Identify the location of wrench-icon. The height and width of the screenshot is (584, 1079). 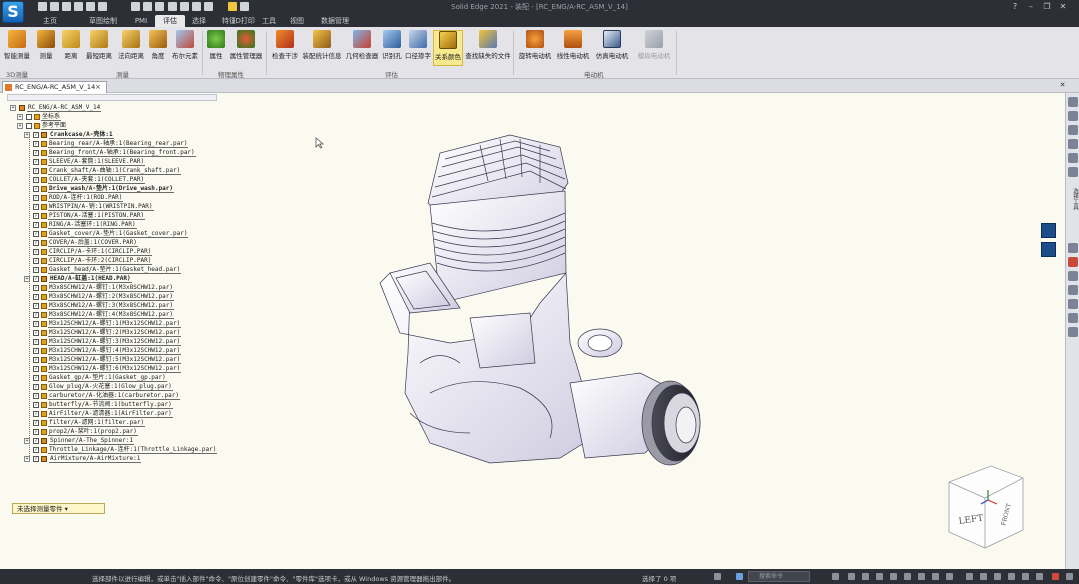
(1073, 144).